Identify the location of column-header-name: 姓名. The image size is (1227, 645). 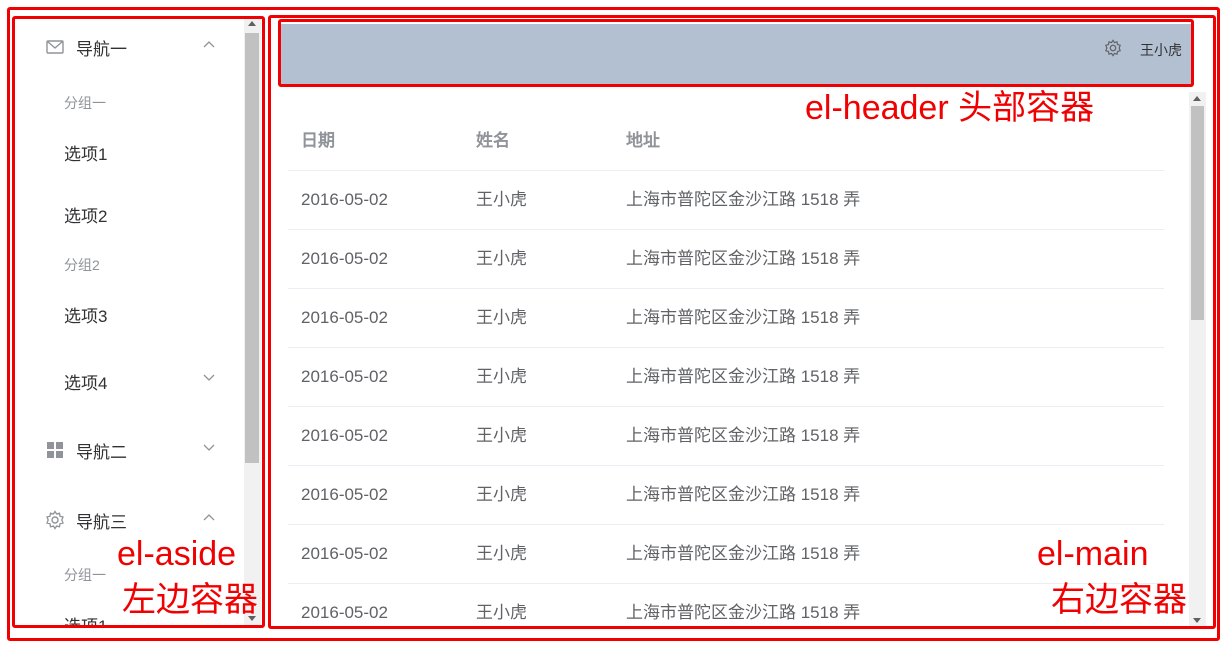
(493, 141).